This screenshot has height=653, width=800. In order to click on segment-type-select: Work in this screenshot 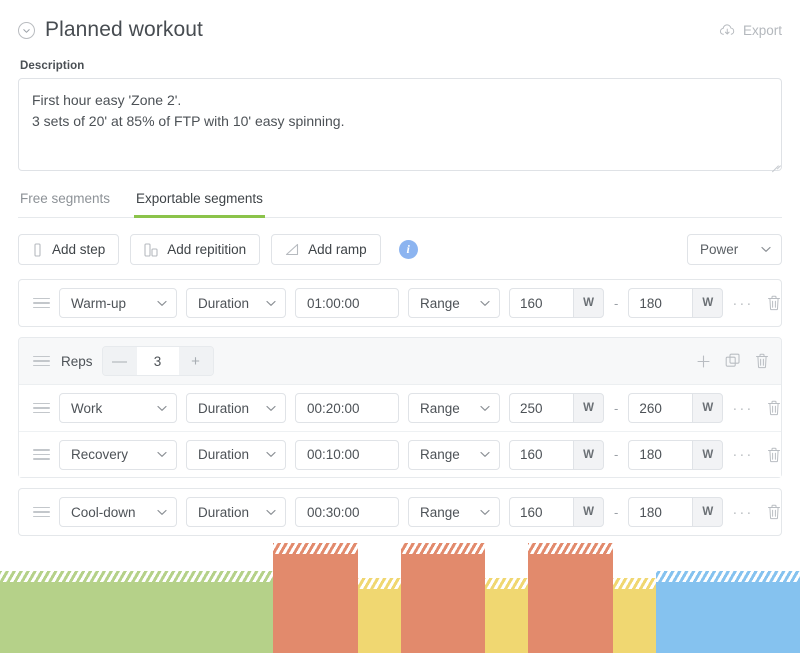, I will do `click(118, 408)`.